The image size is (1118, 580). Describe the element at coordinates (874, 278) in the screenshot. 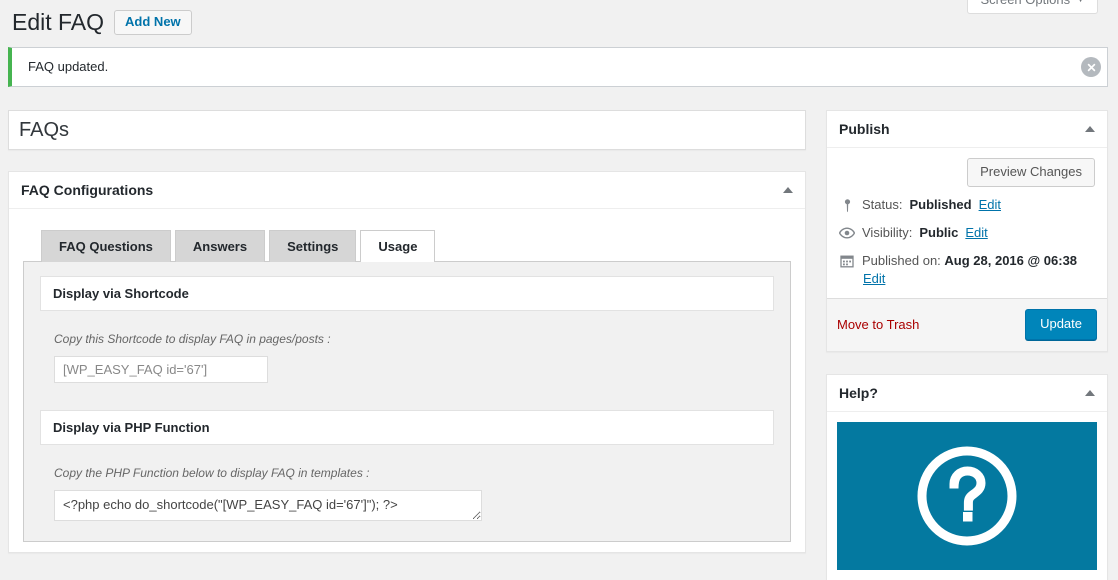

I see `published-on-edit-link: Edit` at that location.